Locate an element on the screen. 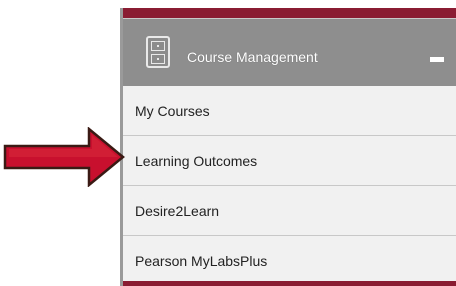 The image size is (456, 286). menu-item-label: Desire2Learn is located at coordinates (177, 210).